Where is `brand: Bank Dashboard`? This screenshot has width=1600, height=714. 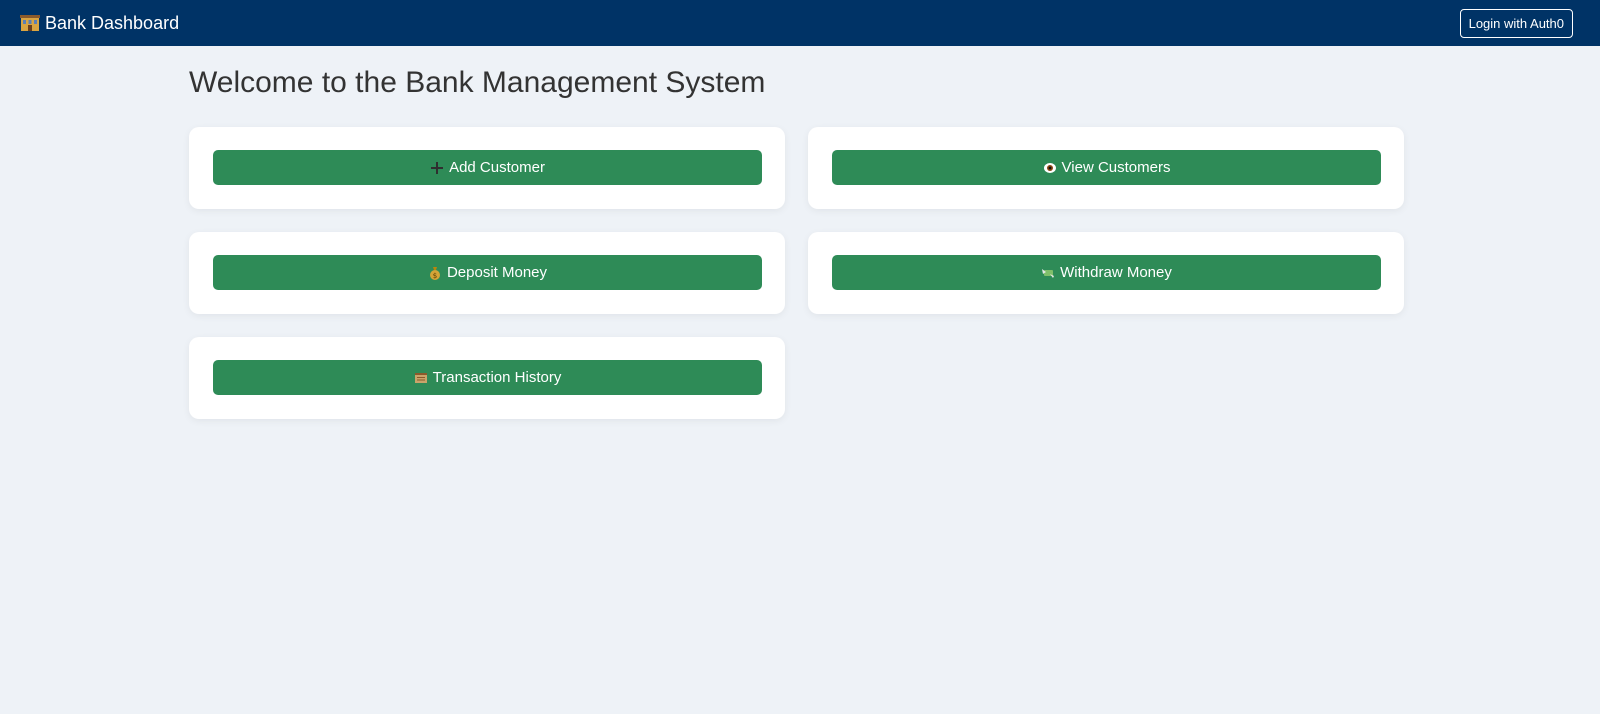
brand: Bank Dashboard is located at coordinates (99, 23).